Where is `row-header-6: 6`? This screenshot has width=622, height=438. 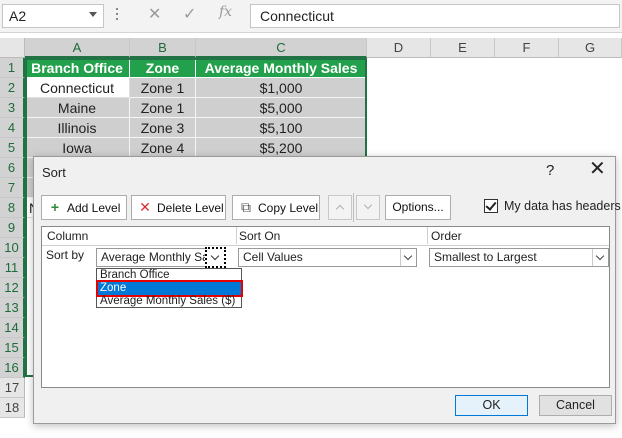
row-header-6: 6 is located at coordinates (12, 168).